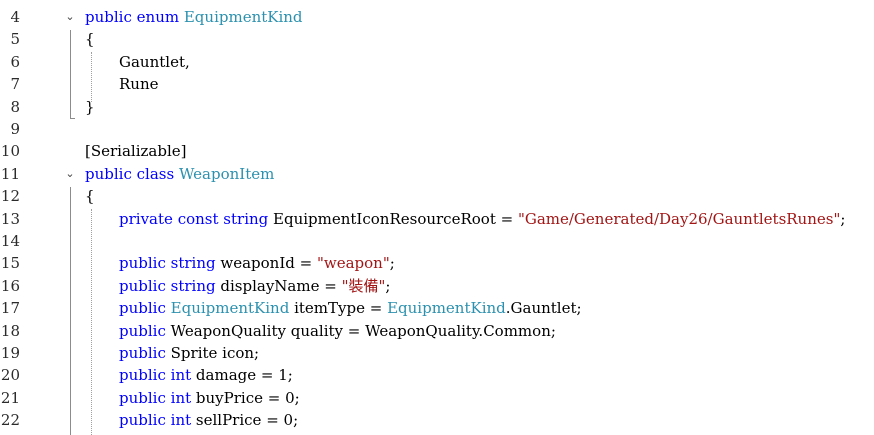  Describe the element at coordinates (91, 322) in the screenshot. I see `indent-guide-class` at that location.